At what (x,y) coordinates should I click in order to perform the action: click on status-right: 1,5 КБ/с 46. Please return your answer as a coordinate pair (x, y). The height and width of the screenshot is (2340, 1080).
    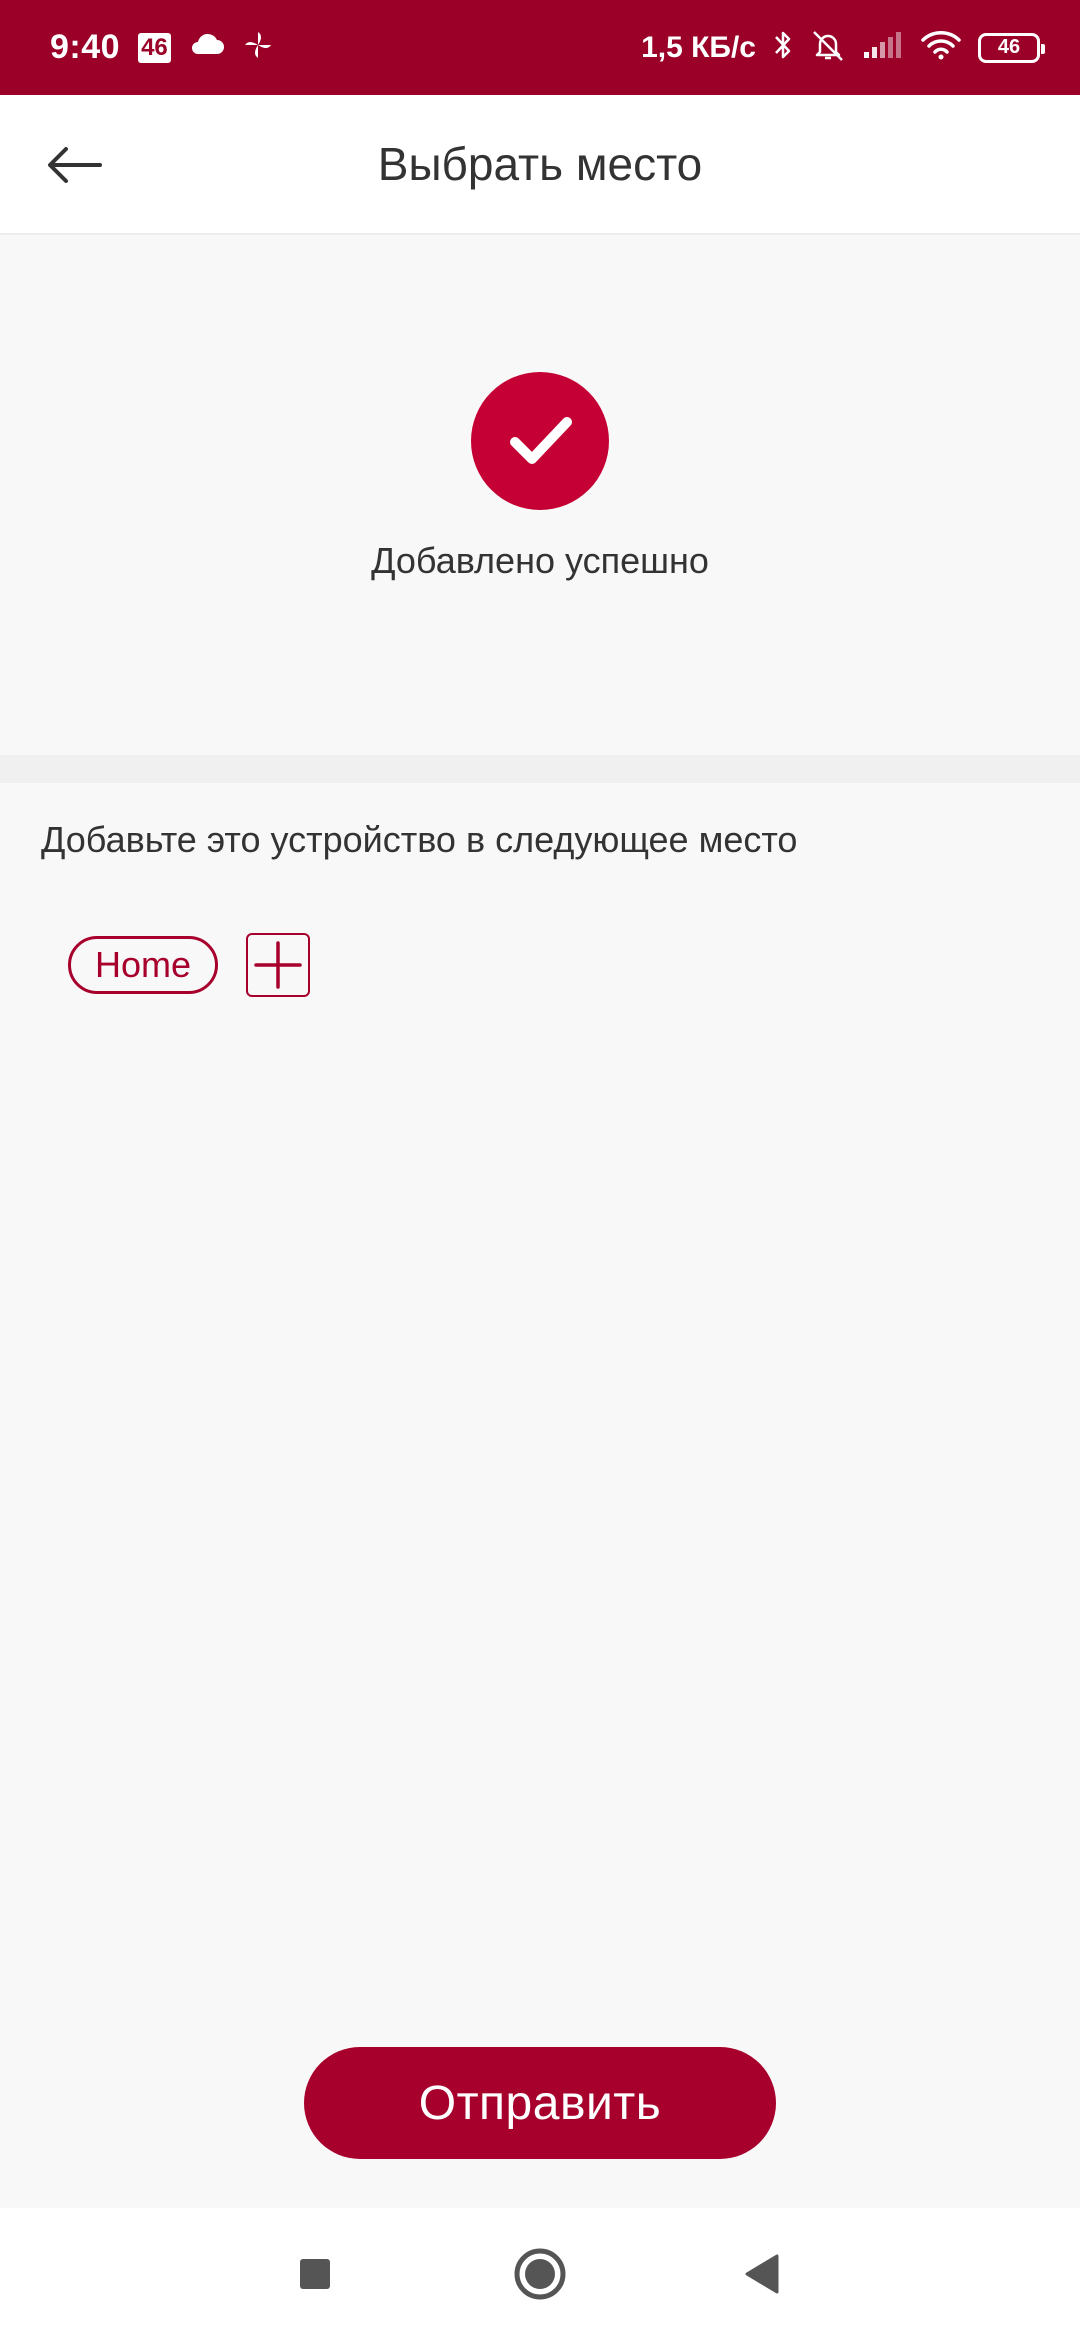
    Looking at the image, I should click on (843, 47).